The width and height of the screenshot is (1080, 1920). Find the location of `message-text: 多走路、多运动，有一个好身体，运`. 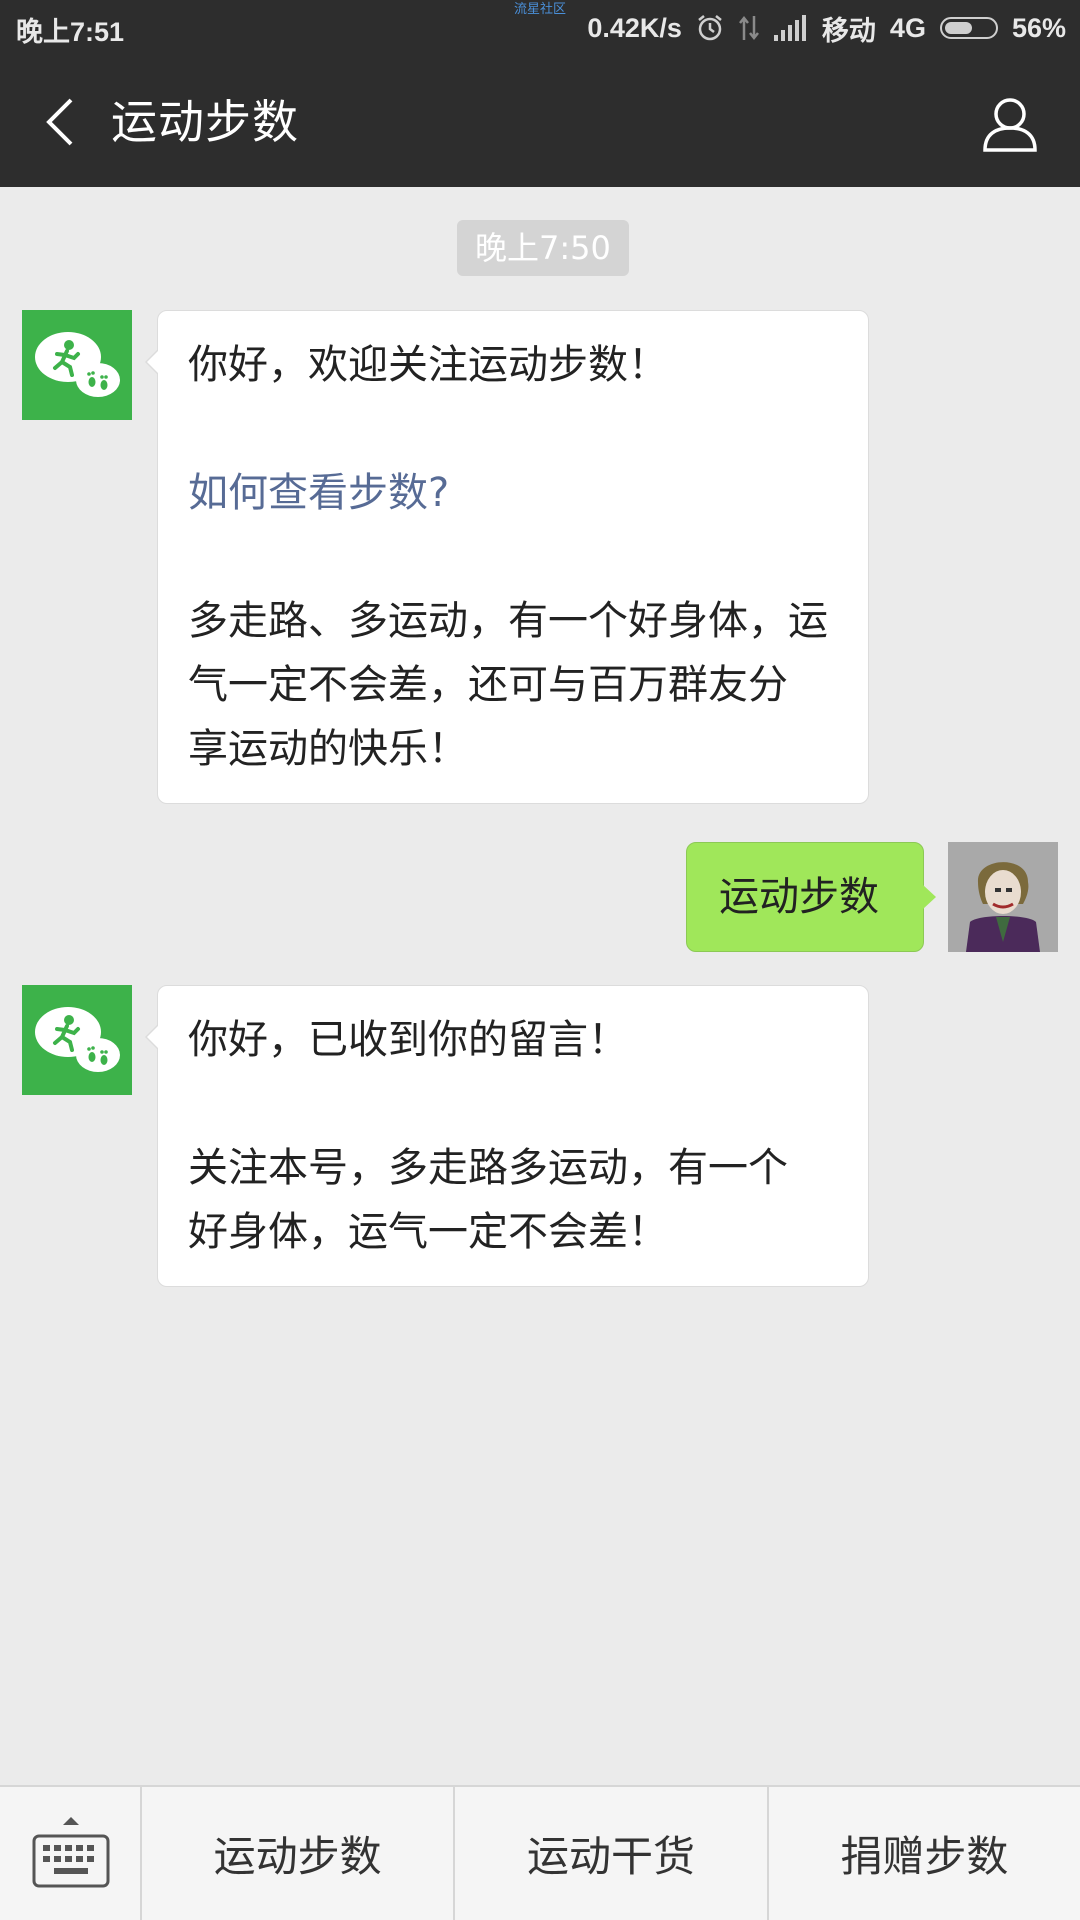

message-text: 多走路、多运动，有一个好身体，运 is located at coordinates (508, 621).